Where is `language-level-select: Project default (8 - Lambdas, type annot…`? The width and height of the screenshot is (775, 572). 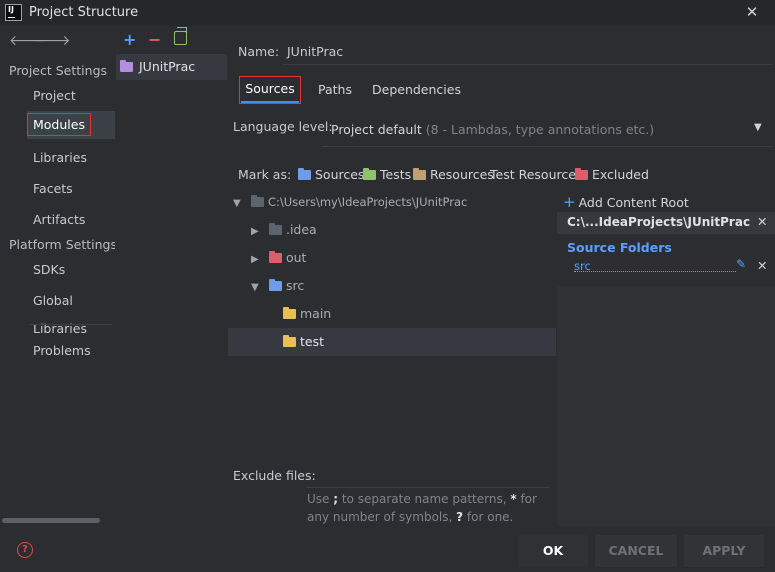
language-level-select: Project default (8 - Lambdas, type annot… is located at coordinates (492, 129).